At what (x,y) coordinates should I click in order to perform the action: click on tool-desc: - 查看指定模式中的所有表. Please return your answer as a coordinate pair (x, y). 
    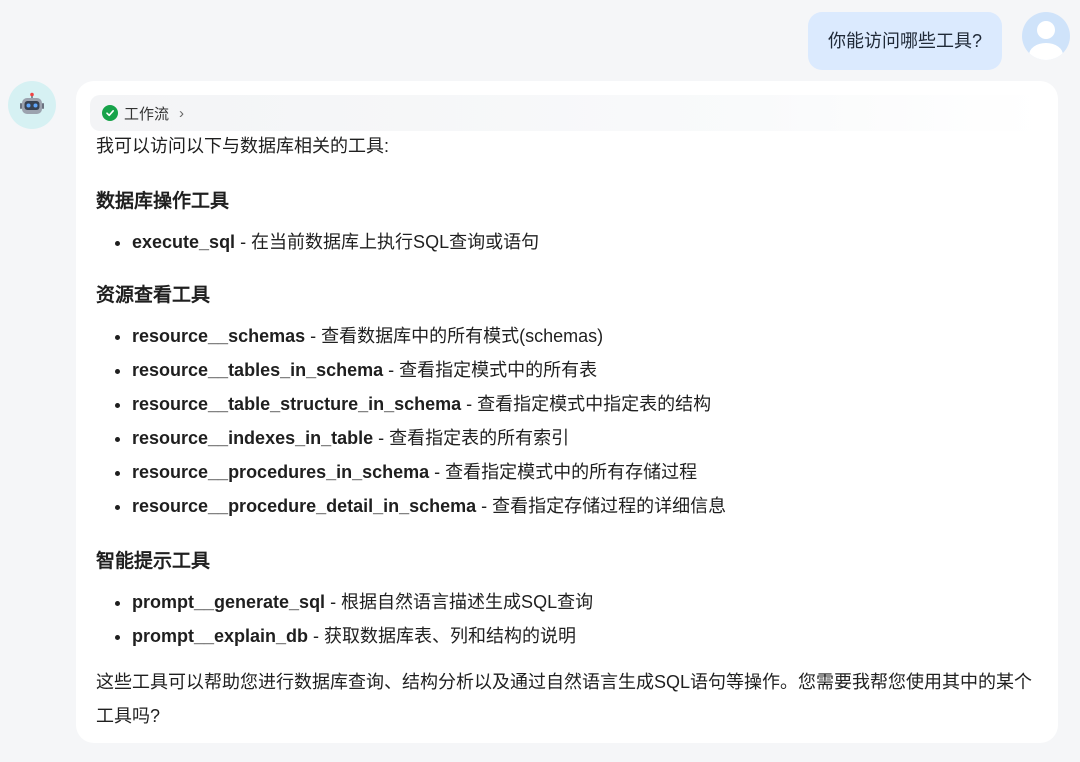
    Looking at the image, I should click on (490, 370).